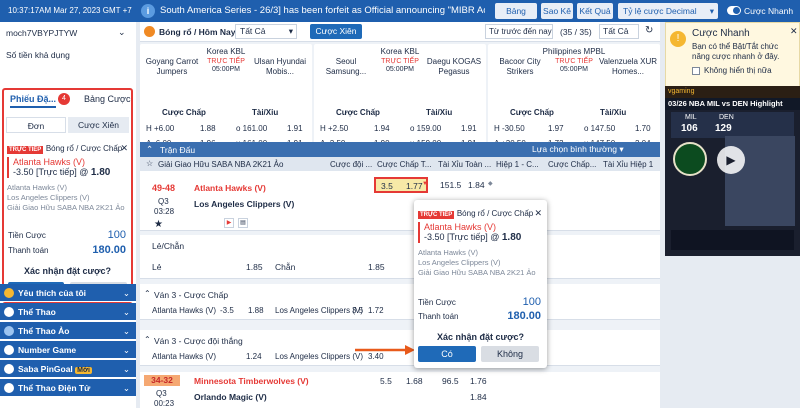 This screenshot has width=800, height=408. Describe the element at coordinates (478, 381) in the screenshot. I see `ou-odds: 1.76` at that location.